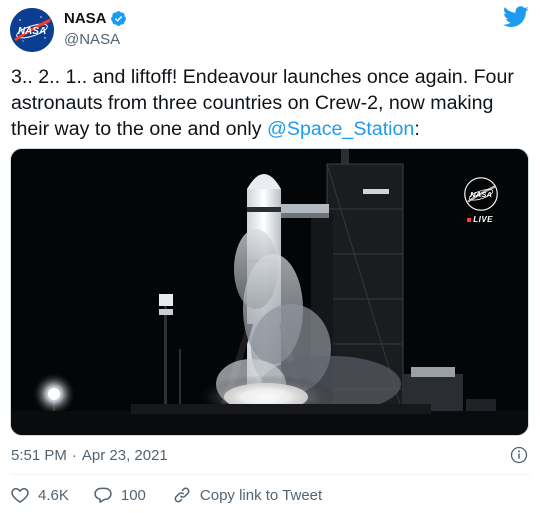 This screenshot has width=540, height=513. What do you see at coordinates (261, 495) in the screenshot?
I see `copy-link-label: Copy link to Tweet` at bounding box center [261, 495].